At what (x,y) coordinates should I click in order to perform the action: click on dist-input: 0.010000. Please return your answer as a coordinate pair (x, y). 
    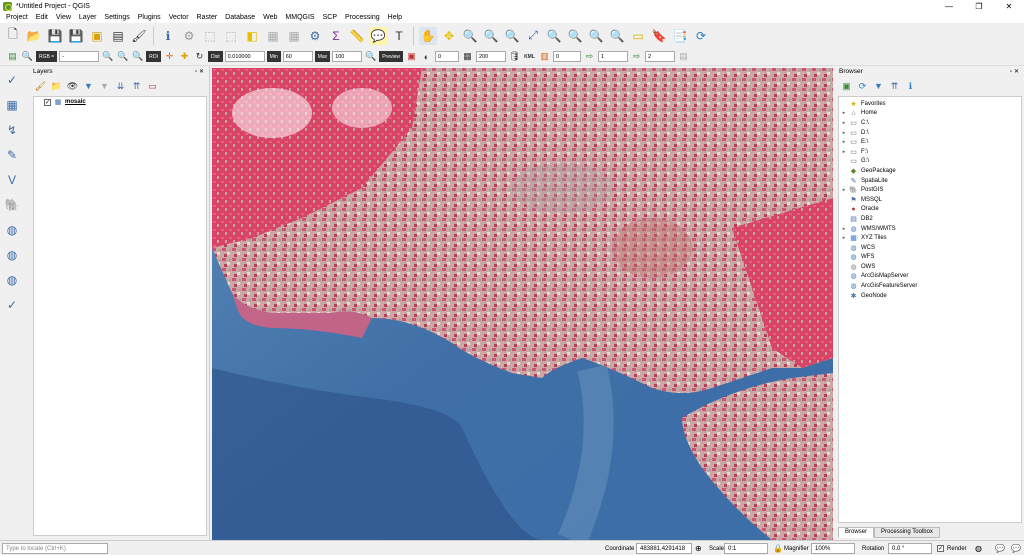
    Looking at the image, I should click on (244, 56).